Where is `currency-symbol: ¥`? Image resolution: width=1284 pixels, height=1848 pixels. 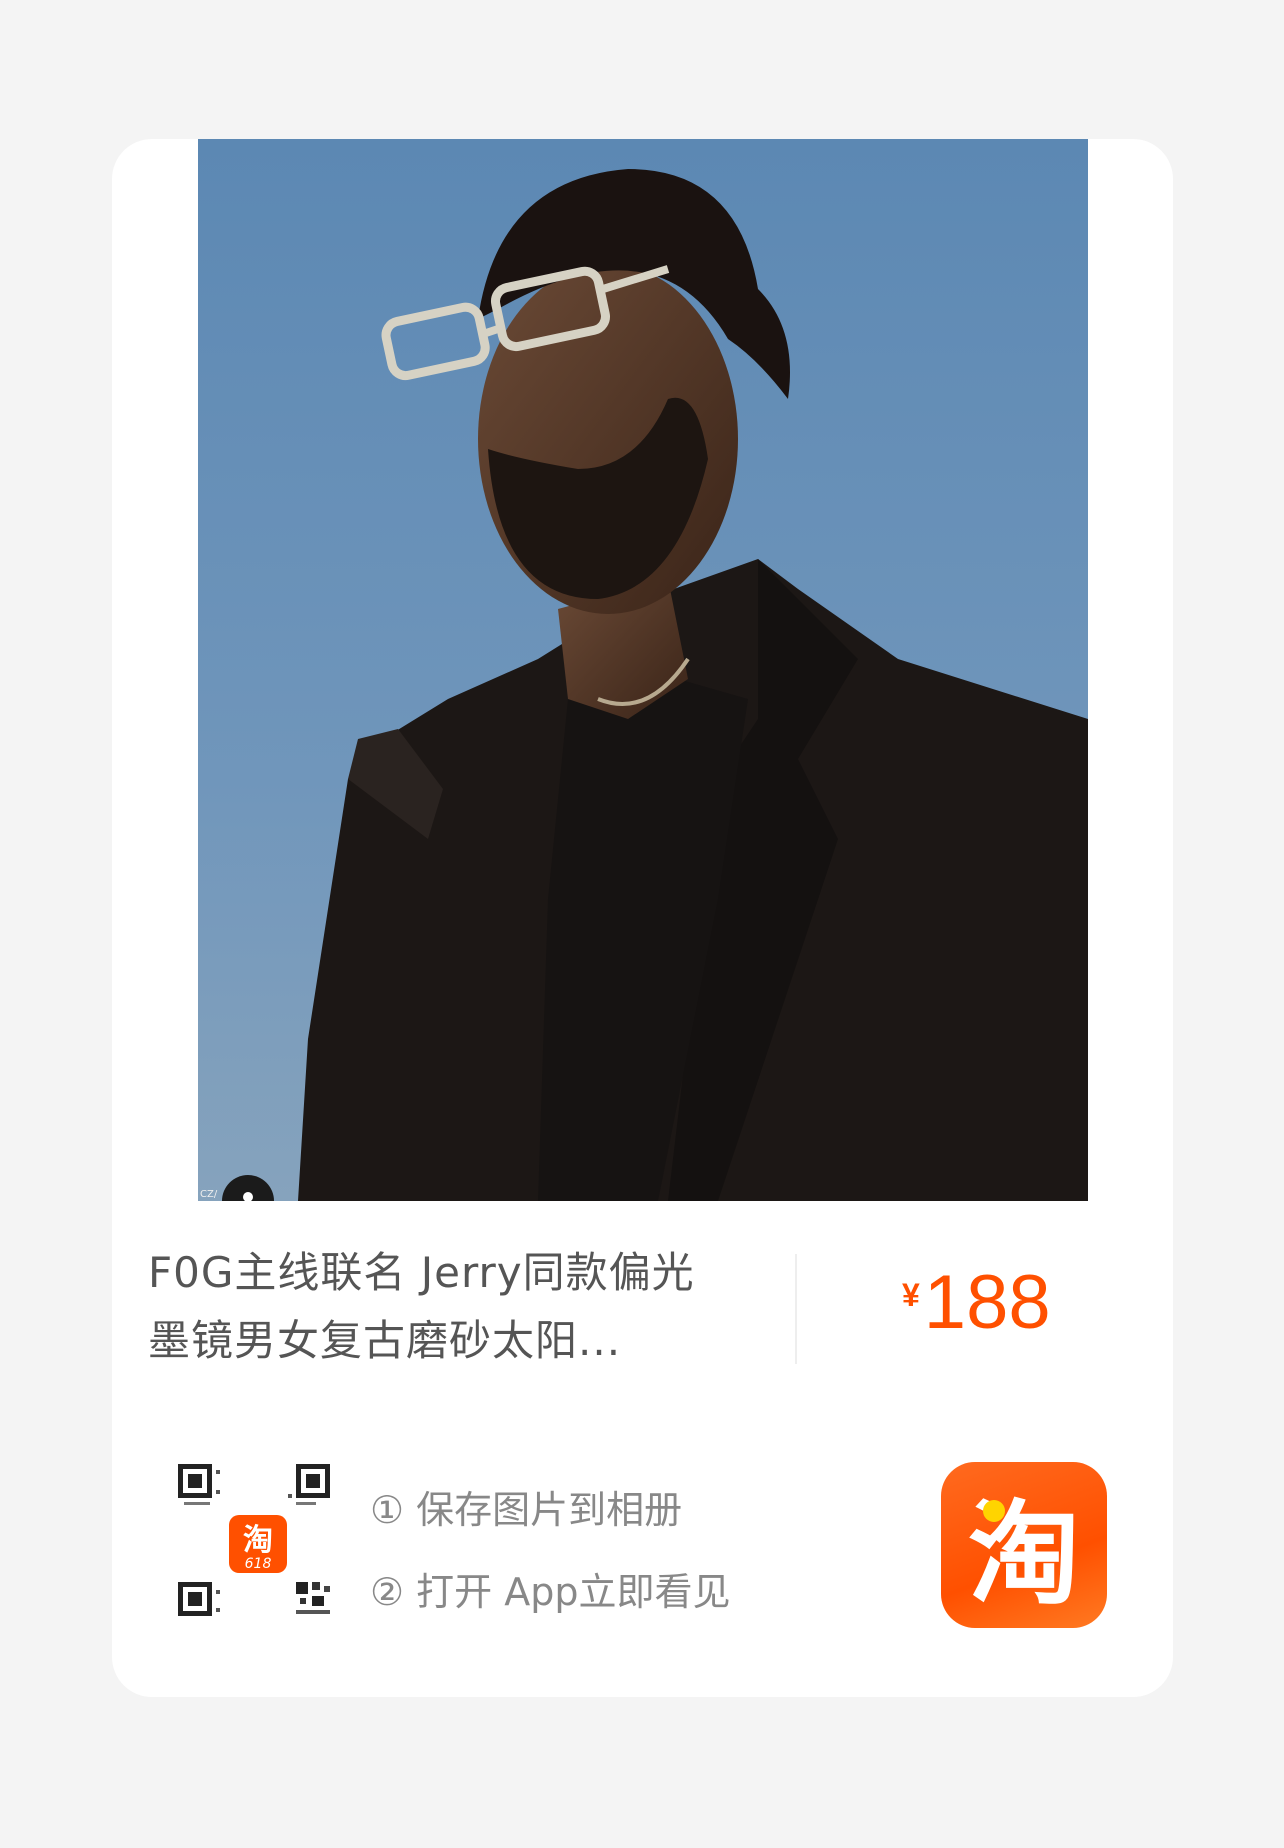 currency-symbol: ¥ is located at coordinates (911, 1295).